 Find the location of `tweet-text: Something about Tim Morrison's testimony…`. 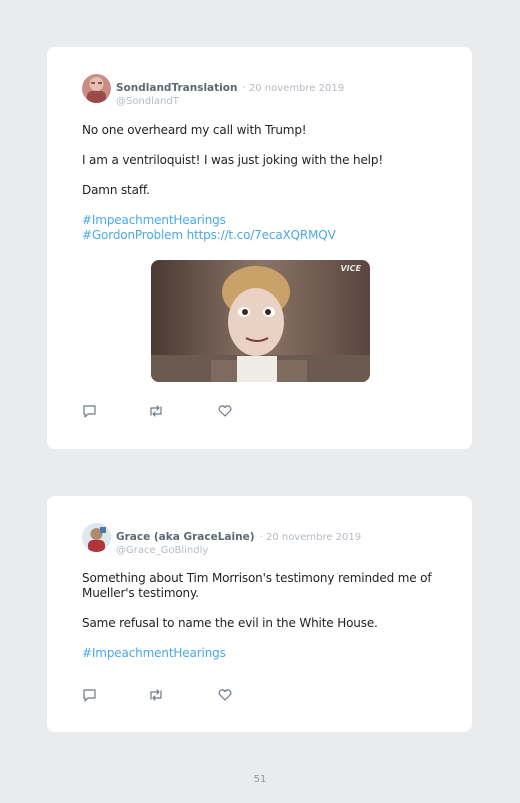

tweet-text: Something about Tim Morrison's testimony… is located at coordinates (263, 616).